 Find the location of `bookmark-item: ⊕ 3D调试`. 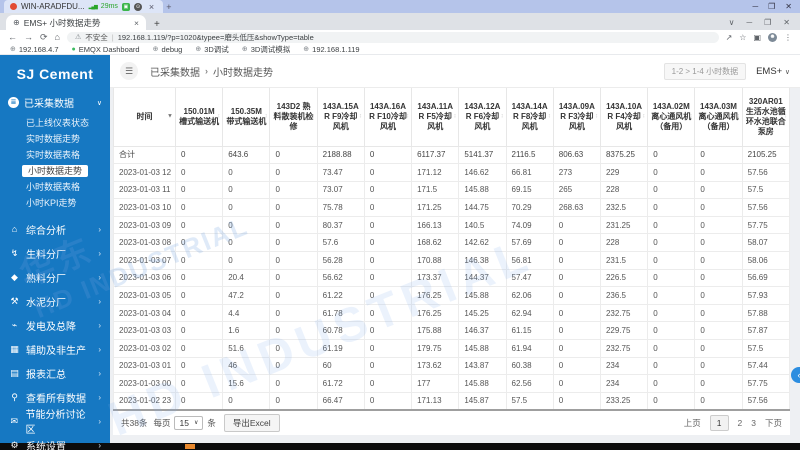

bookmark-item: ⊕ 3D调试 is located at coordinates (211, 49).